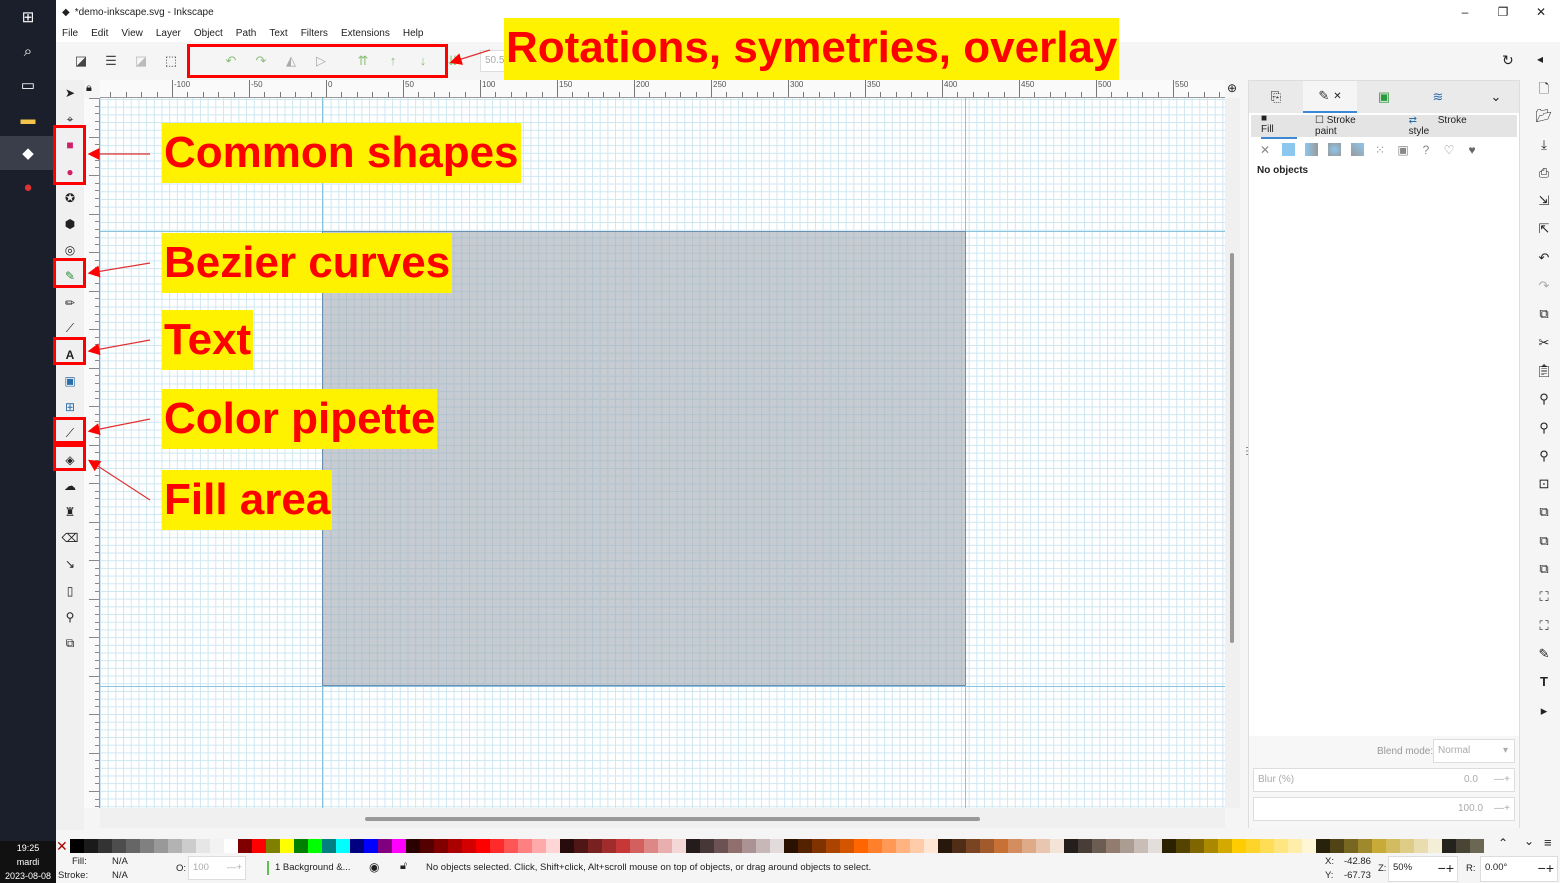  Describe the element at coordinates (28, 153) in the screenshot. I see `inkscape-app-icon: ◆` at that location.